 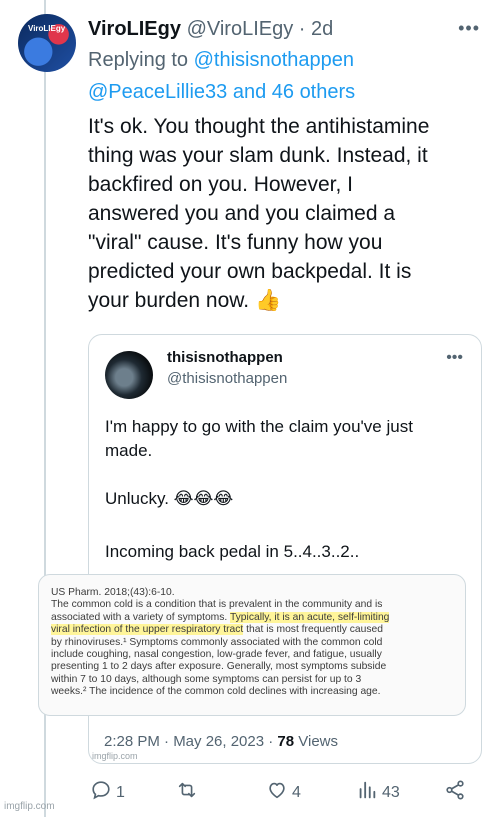 I want to click on tweet-text-line: answered you and you claimed a, so click(x=242, y=213).